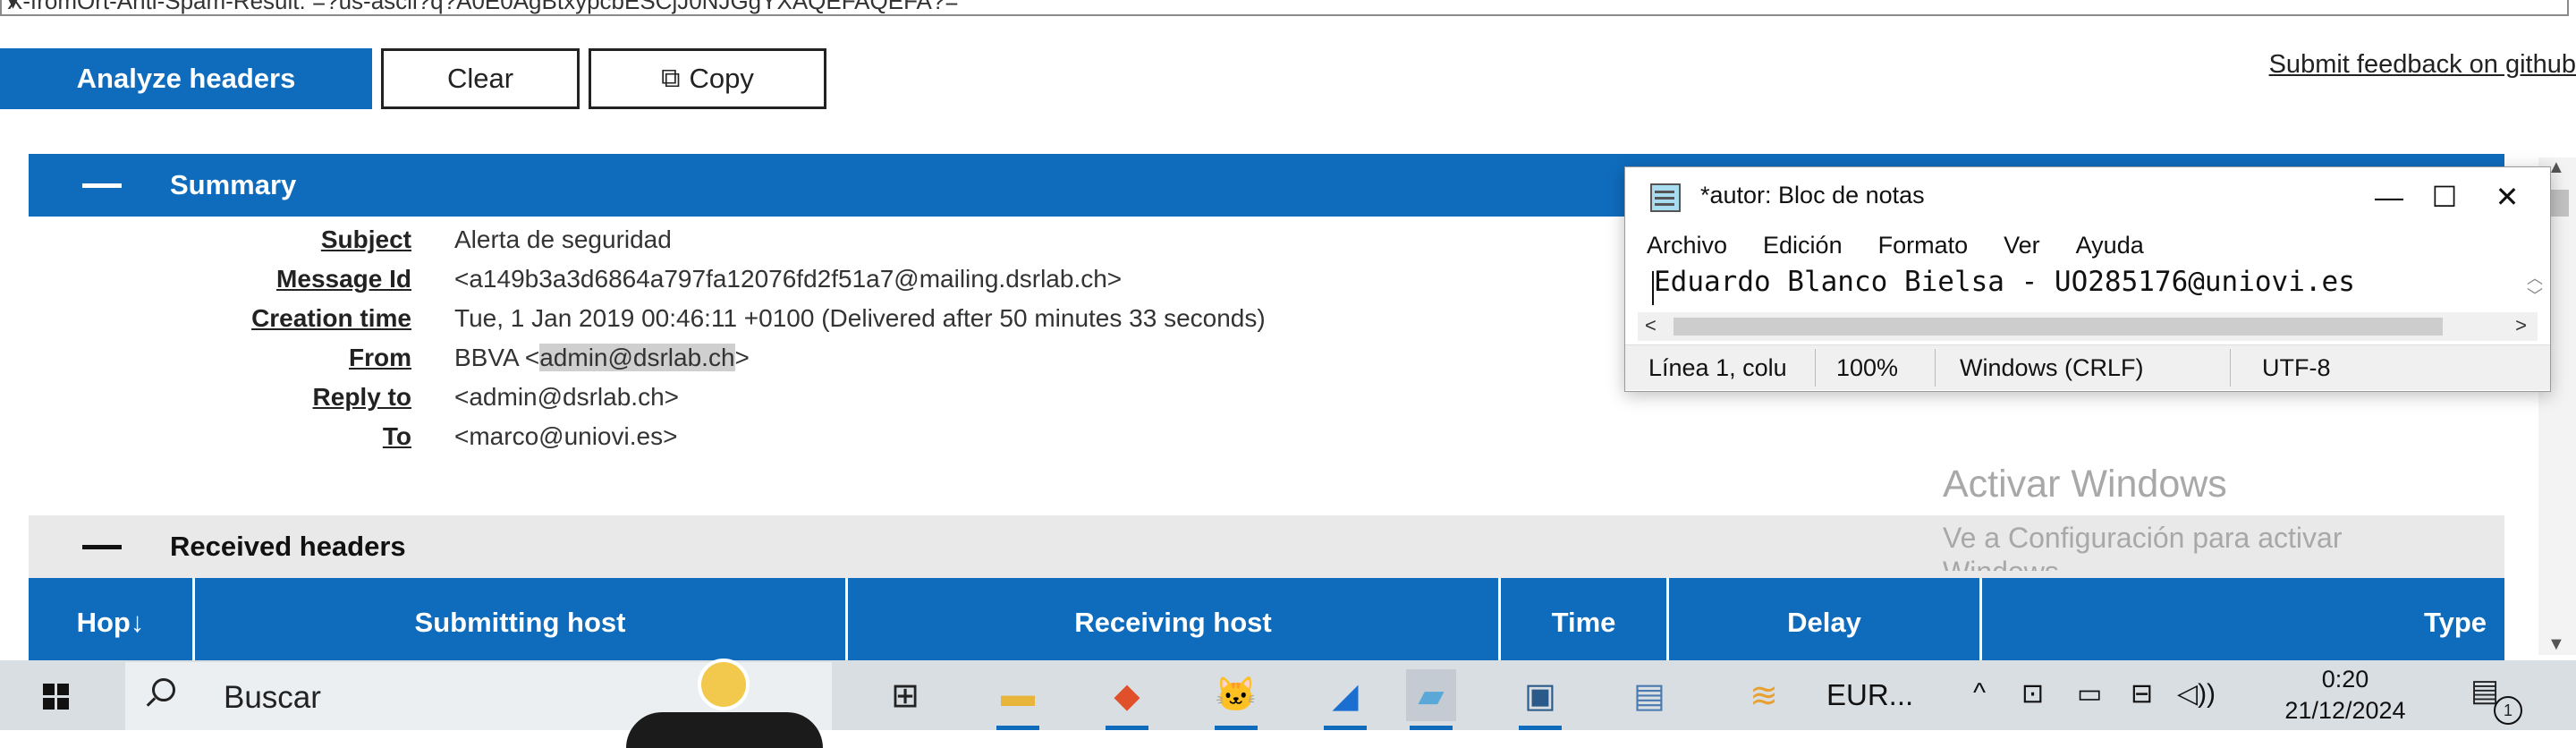 Image resolution: width=2576 pixels, height=748 pixels. I want to click on copy-button: ⧉ Copy, so click(707, 78).